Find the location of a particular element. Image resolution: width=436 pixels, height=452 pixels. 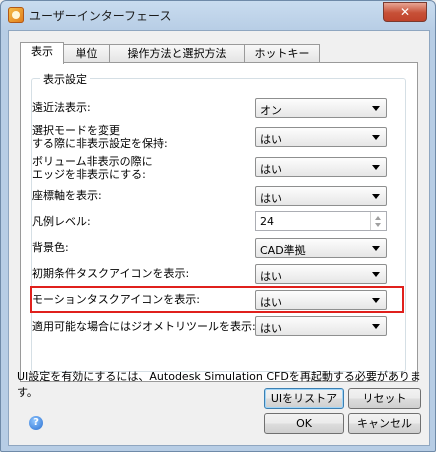

group-title: 表示設定 is located at coordinates (65, 79).